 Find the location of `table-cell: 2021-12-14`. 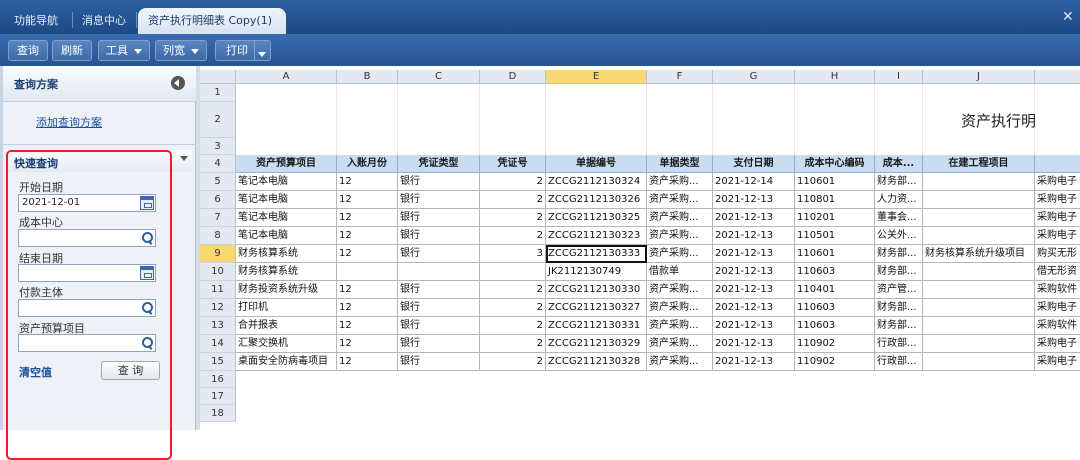

table-cell: 2021-12-14 is located at coordinates (754, 182).